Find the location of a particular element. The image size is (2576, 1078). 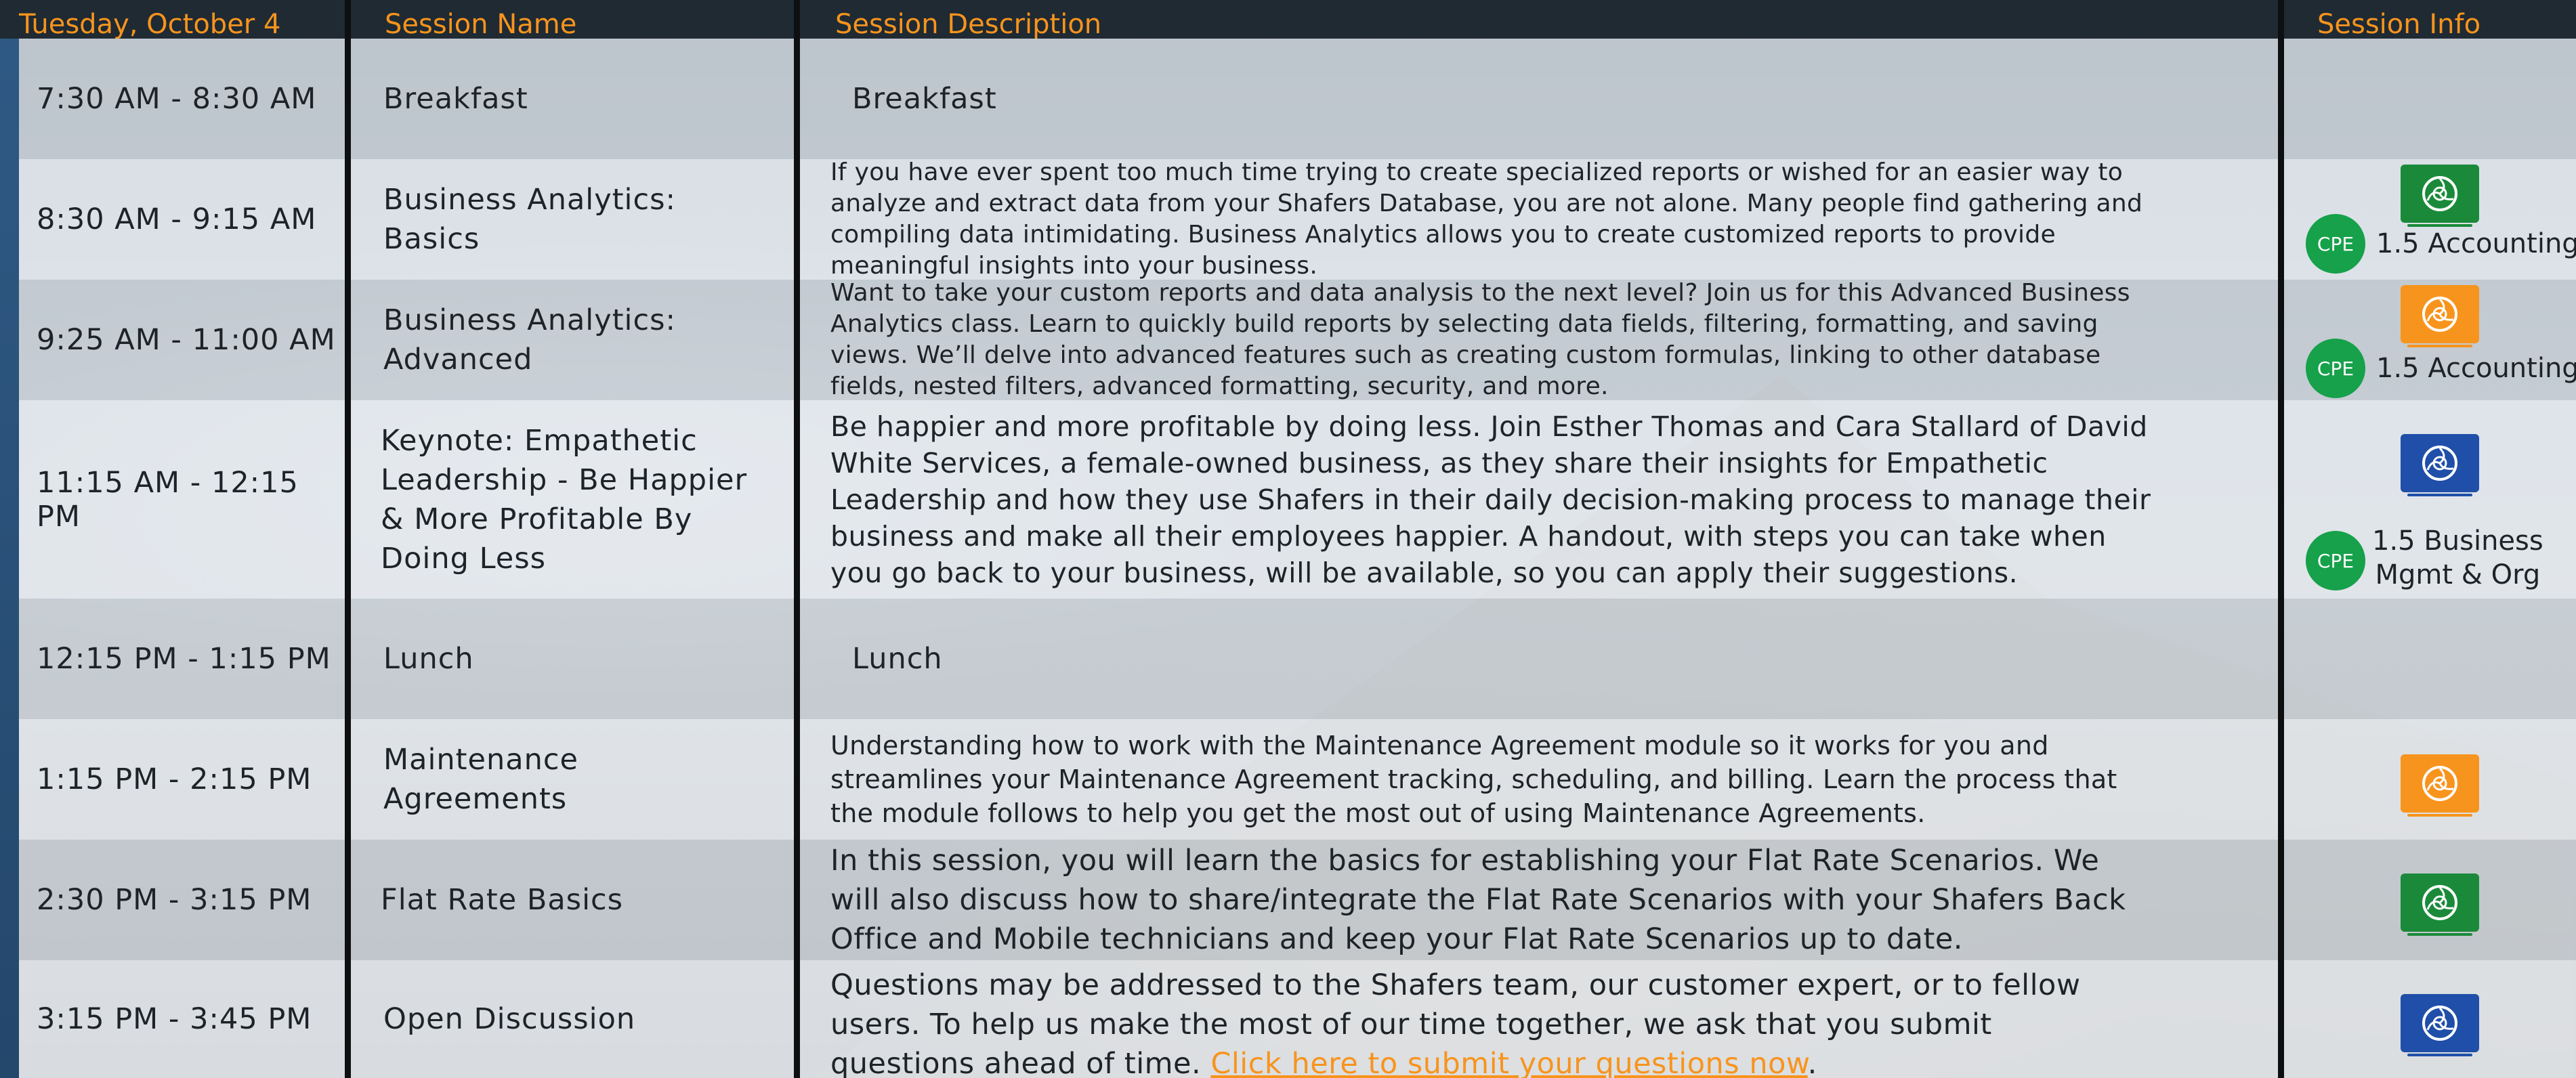

session-time: 11:15 AM - 12:15 PM is located at coordinates (168, 499).